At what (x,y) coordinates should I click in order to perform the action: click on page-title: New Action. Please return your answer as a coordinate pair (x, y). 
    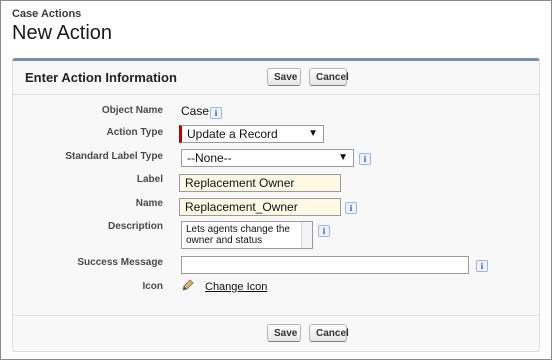
    Looking at the image, I should click on (62, 33).